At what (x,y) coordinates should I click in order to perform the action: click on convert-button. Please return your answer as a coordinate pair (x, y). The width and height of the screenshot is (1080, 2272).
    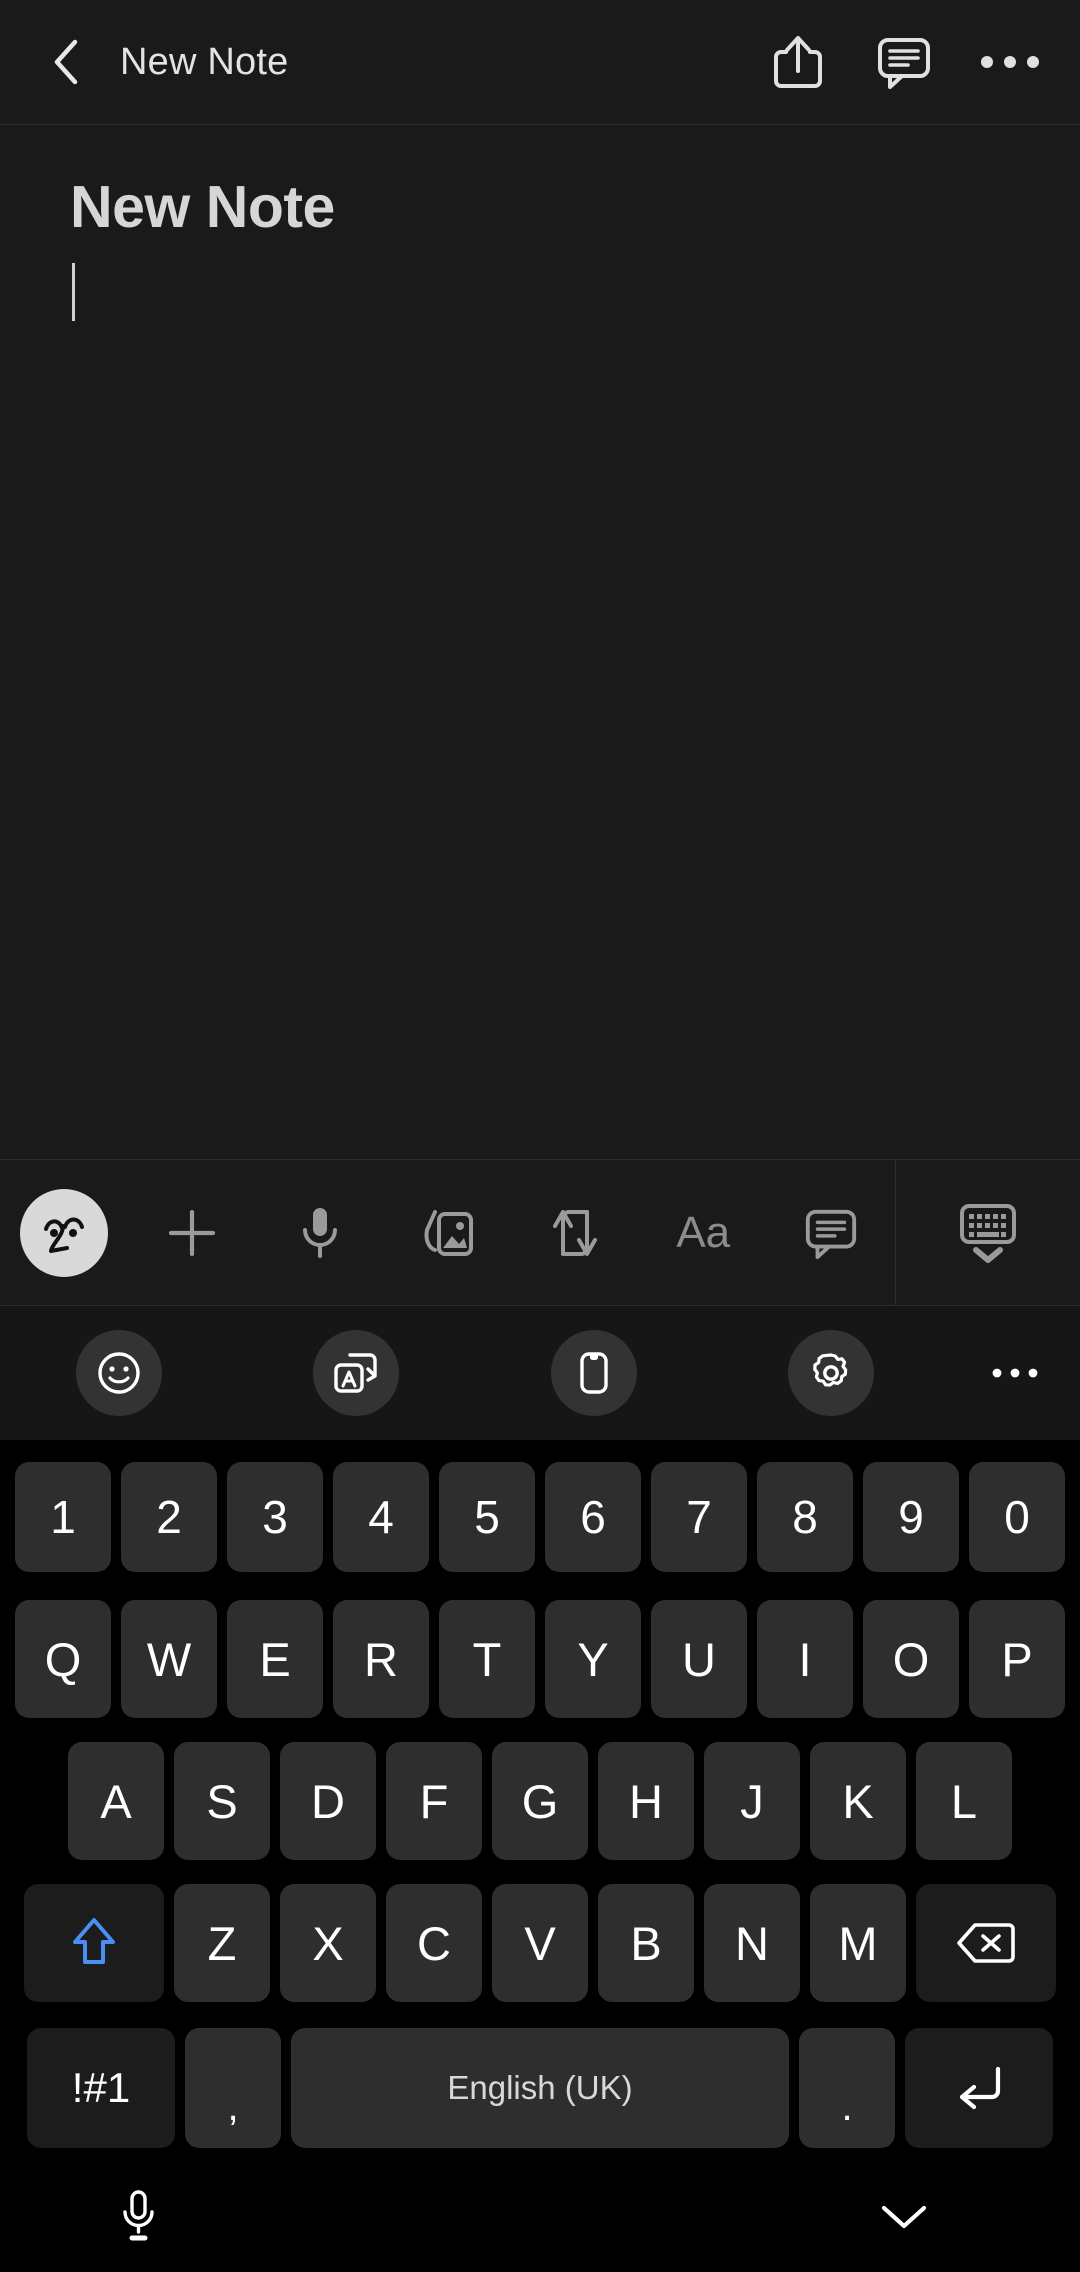
    Looking at the image, I should click on (575, 1232).